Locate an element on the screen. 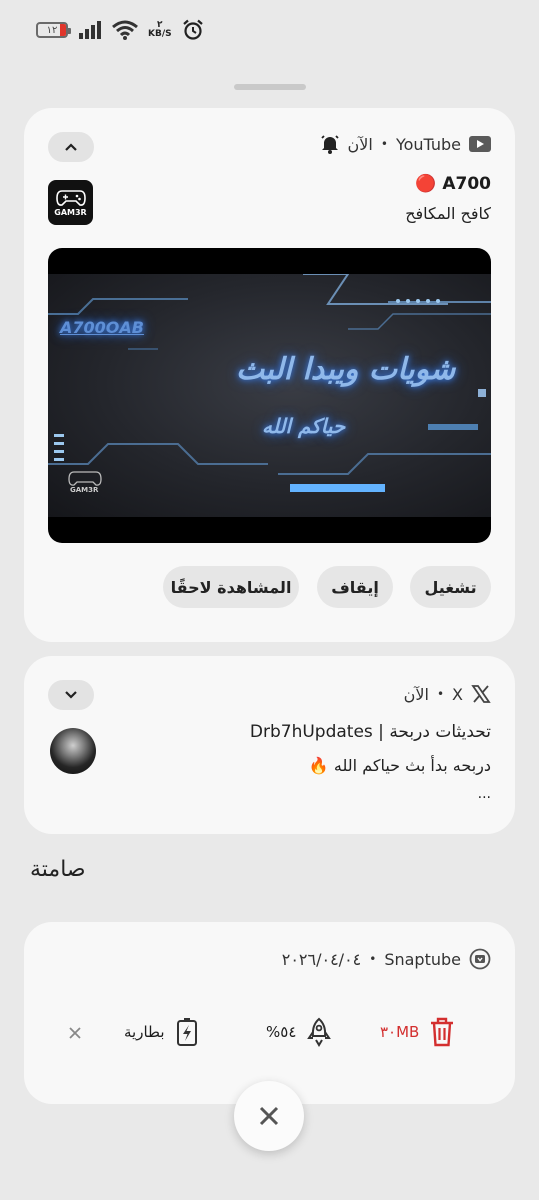  storage-value: ٣٠MB is located at coordinates (400, 1032).